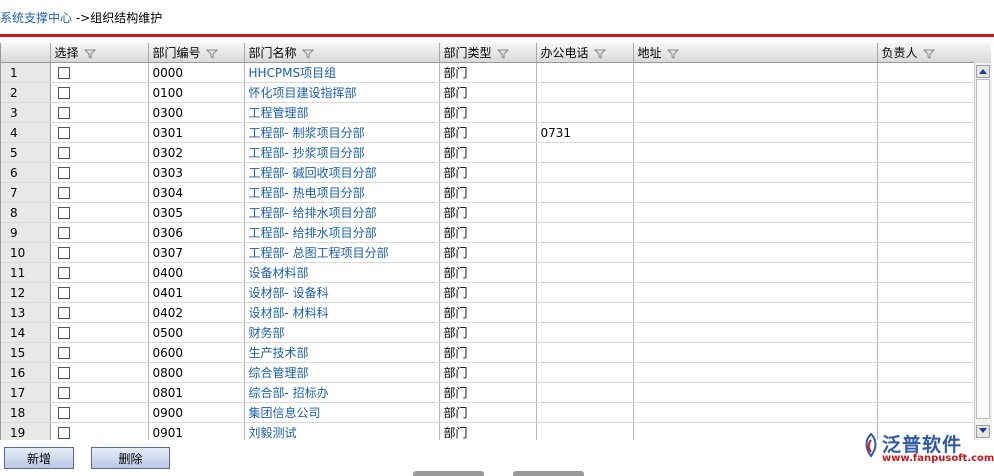  Describe the element at coordinates (342, 352) in the screenshot. I see `name-link: 生产技术部` at that location.